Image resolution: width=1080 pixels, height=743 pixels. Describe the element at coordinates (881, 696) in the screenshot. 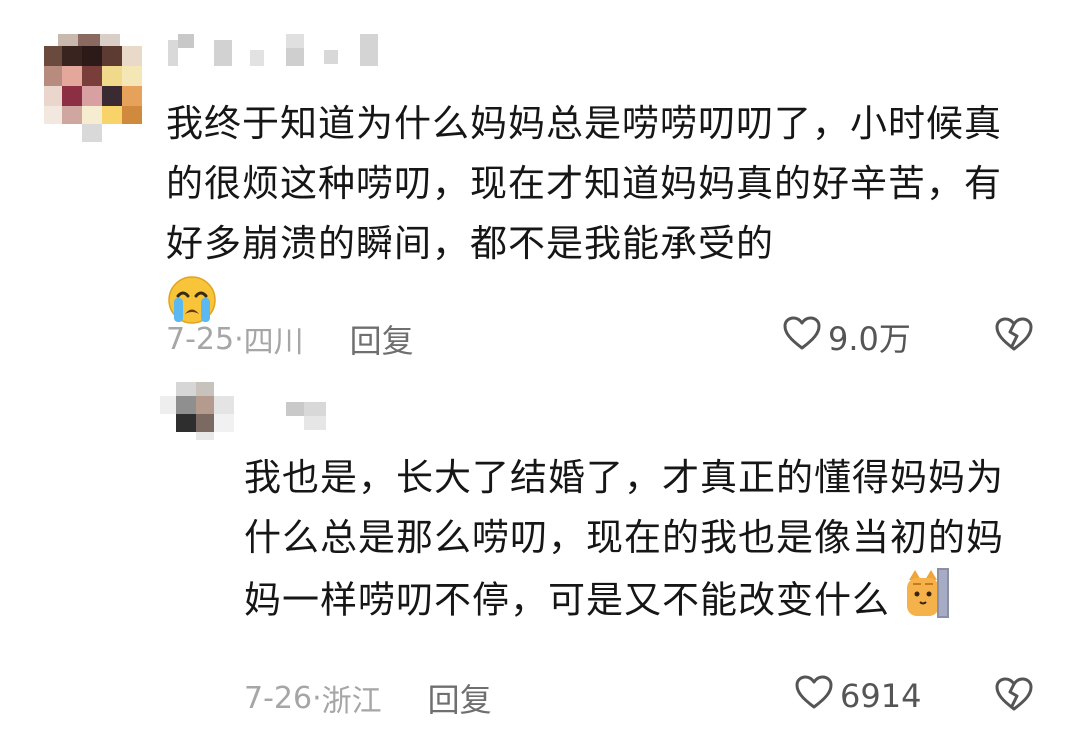

I see `like-count: 6914` at that location.